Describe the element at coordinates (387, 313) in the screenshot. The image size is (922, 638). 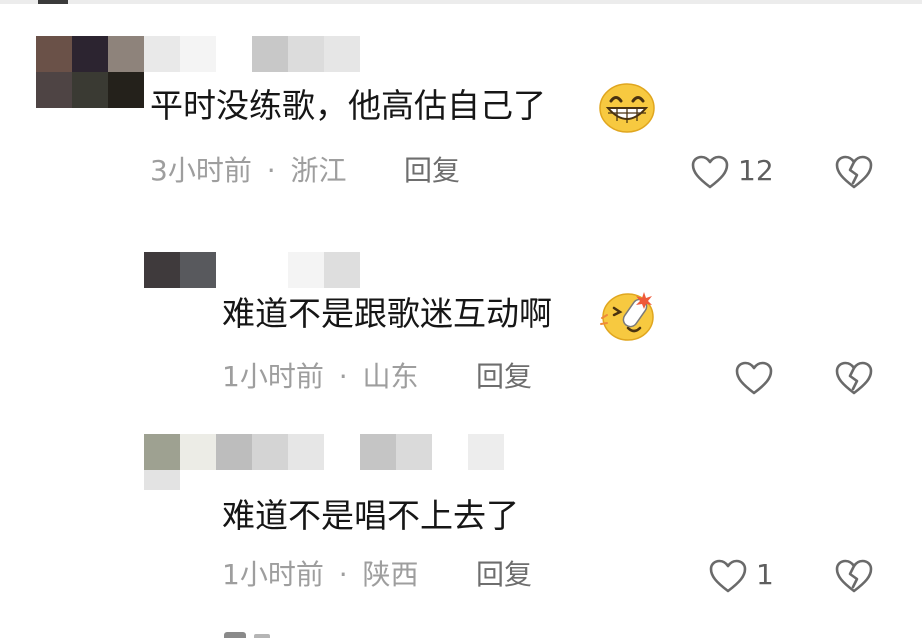
I see `comment-text: 难道不是跟歌迷互动啊` at that location.